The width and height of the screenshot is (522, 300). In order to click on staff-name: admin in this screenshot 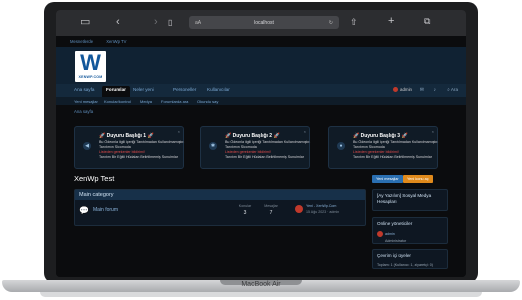, I will do `click(390, 233)`.